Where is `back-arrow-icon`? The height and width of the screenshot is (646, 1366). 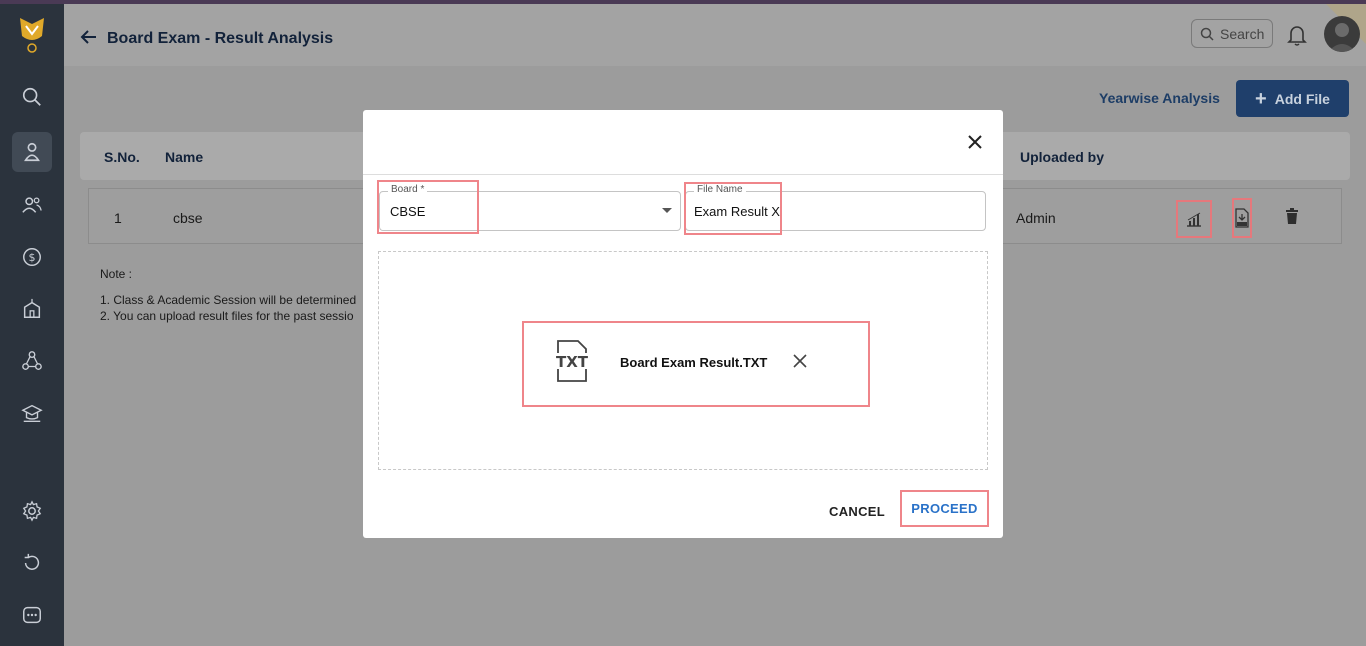
back-arrow-icon is located at coordinates (89, 37).